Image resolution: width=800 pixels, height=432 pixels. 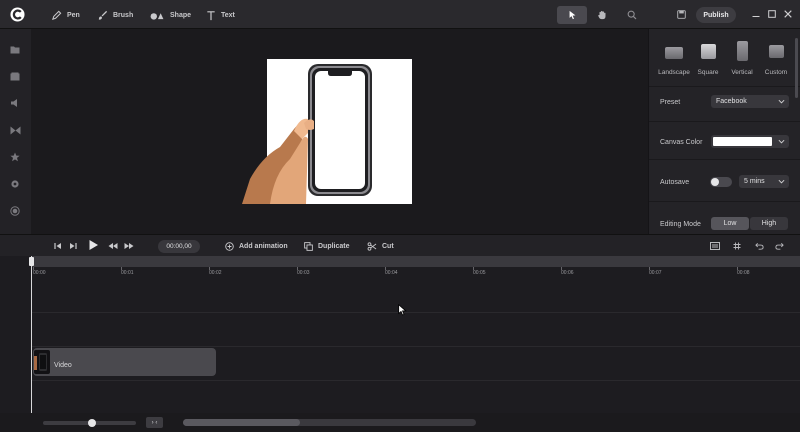 What do you see at coordinates (708, 51) in the screenshot?
I see `square-icon` at bounding box center [708, 51].